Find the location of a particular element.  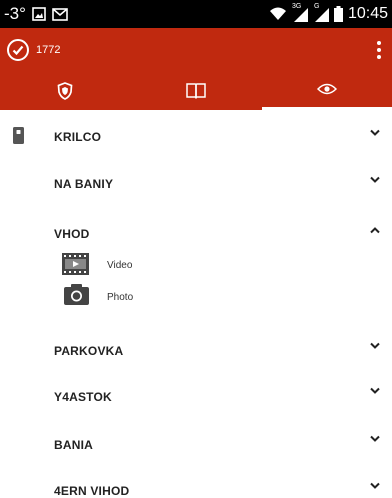

media-item-video: Video is located at coordinates (196, 264).